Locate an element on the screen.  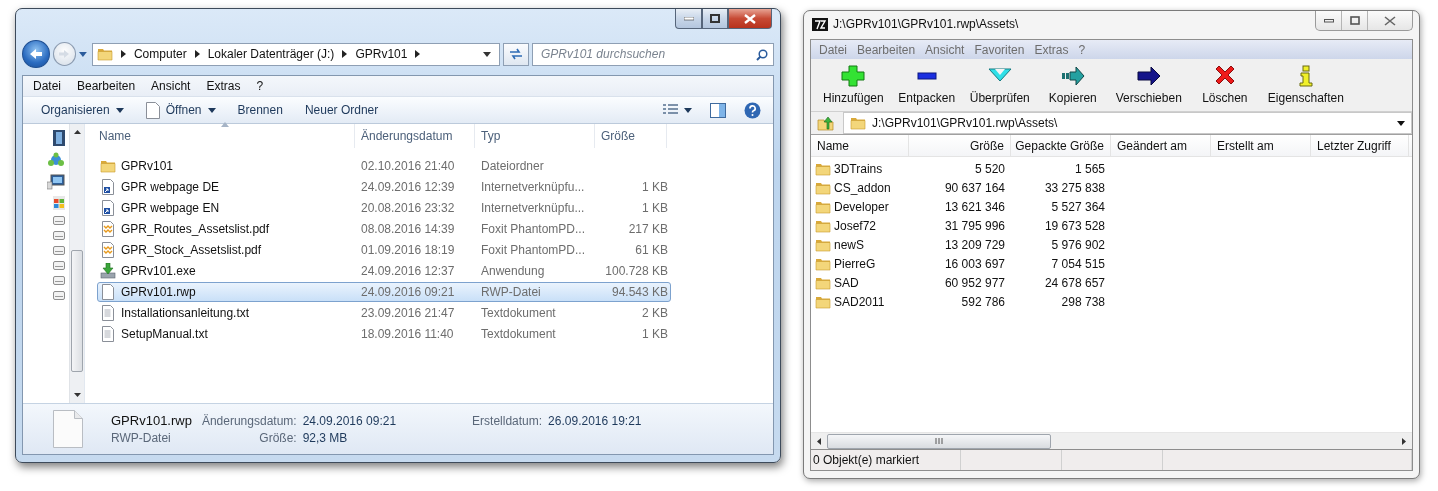
column-header: Letzter Zugriff is located at coordinates (1360, 145).